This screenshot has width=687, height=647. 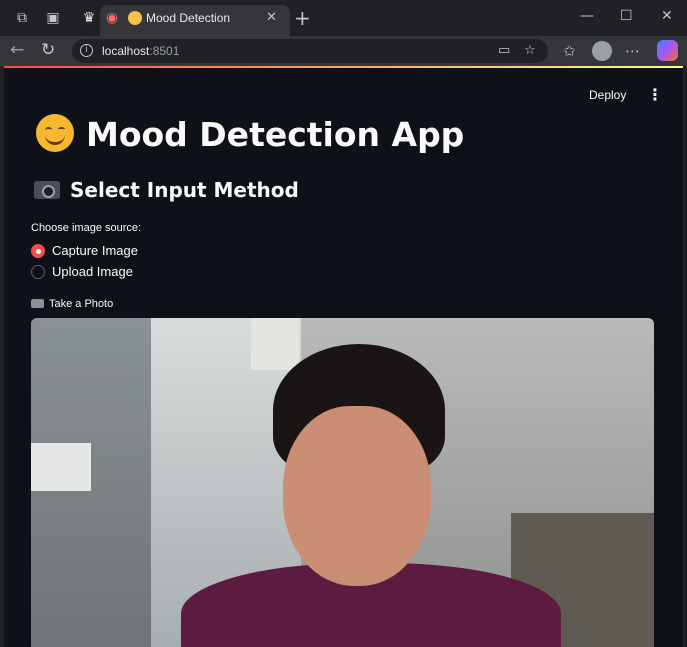 What do you see at coordinates (275, 134) in the screenshot?
I see `page-title-text: Mood Detection App` at bounding box center [275, 134].